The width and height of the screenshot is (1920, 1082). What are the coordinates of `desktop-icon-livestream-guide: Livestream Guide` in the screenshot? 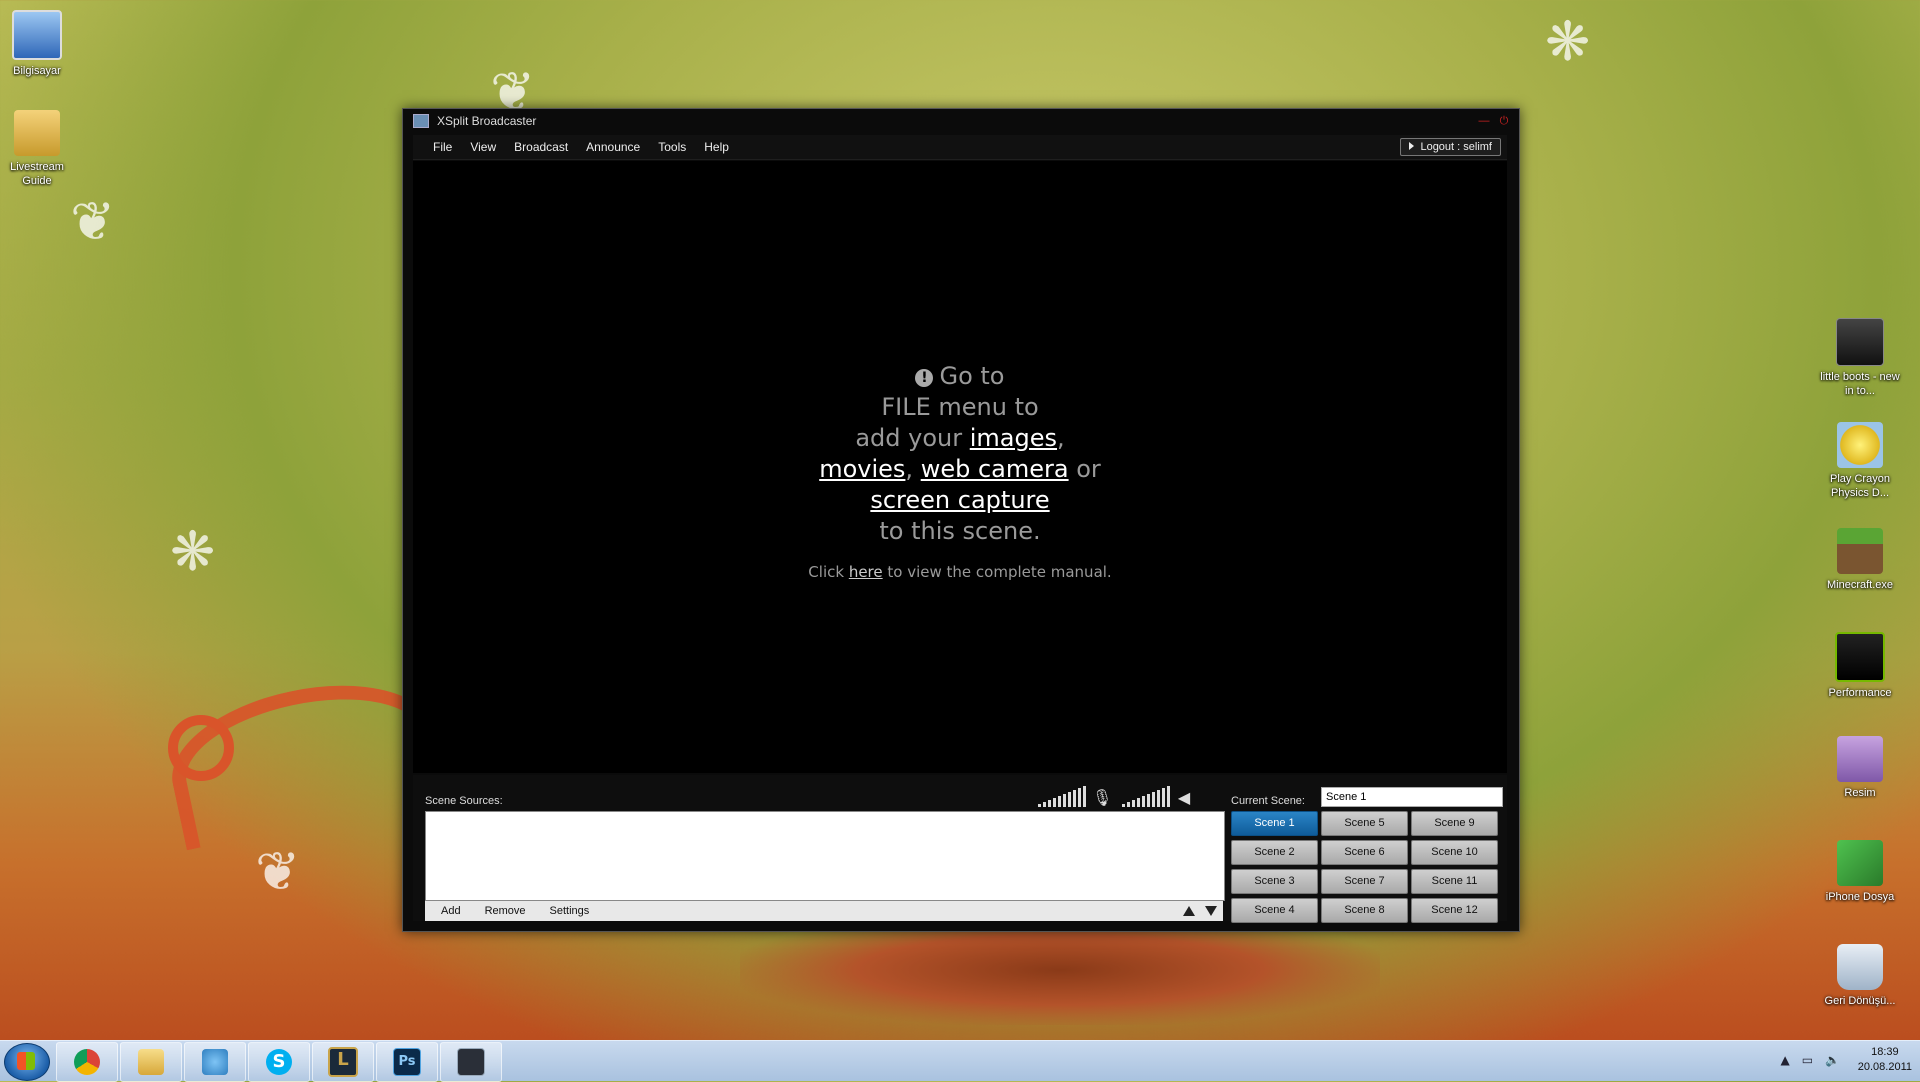 It's located at (39, 149).